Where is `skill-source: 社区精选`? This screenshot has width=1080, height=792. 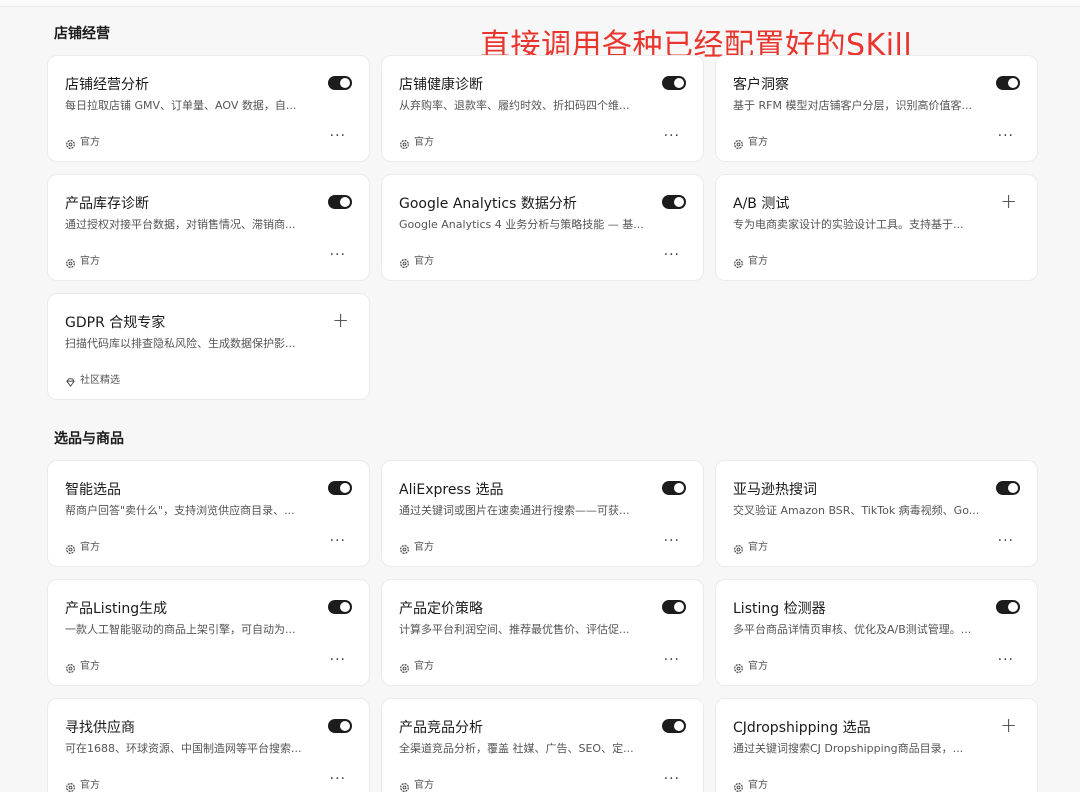
skill-source: 社区精选 is located at coordinates (92, 379).